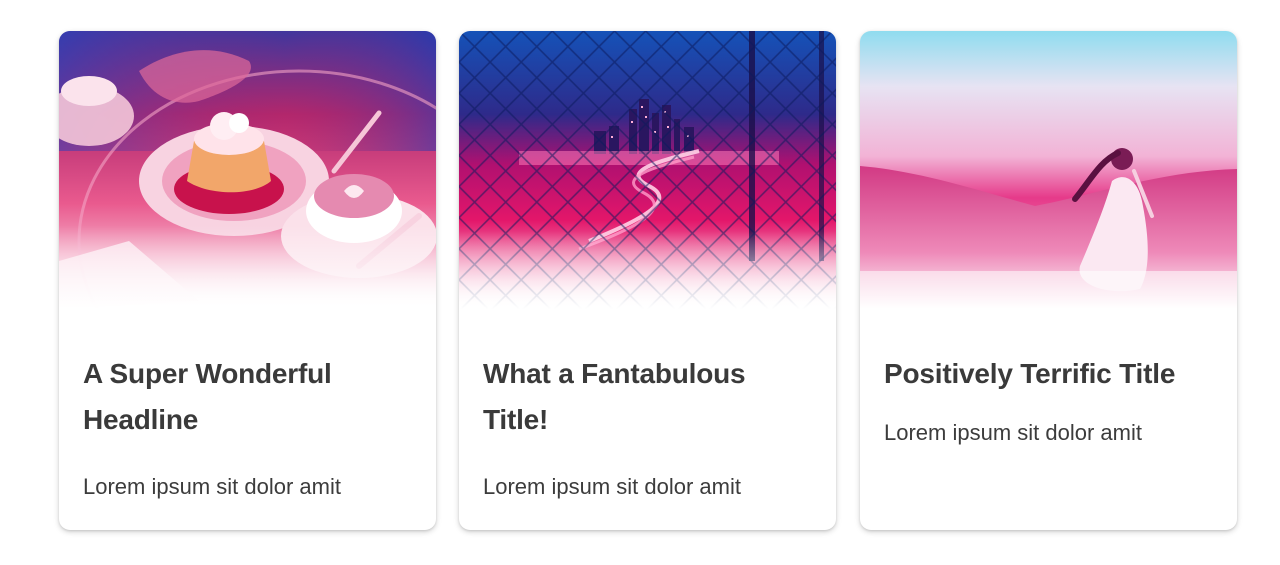 This screenshot has width=1280, height=565. Describe the element at coordinates (647, 170) in the screenshot. I see `city-night-fence-photo` at that location.